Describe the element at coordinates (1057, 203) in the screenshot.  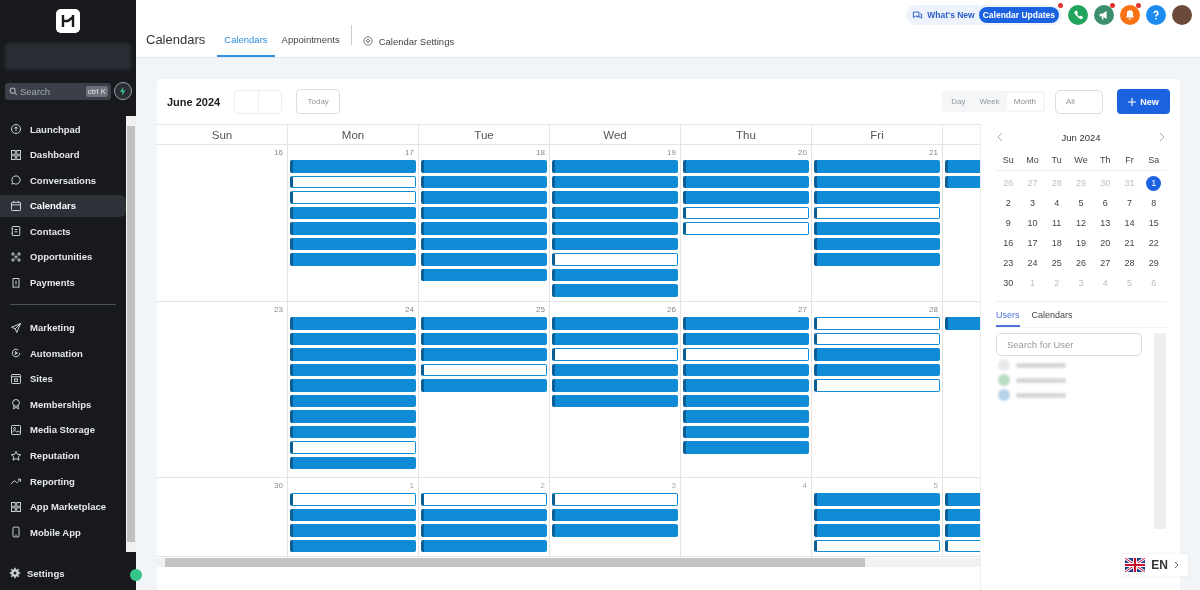
I see `date-cell: 4` at that location.